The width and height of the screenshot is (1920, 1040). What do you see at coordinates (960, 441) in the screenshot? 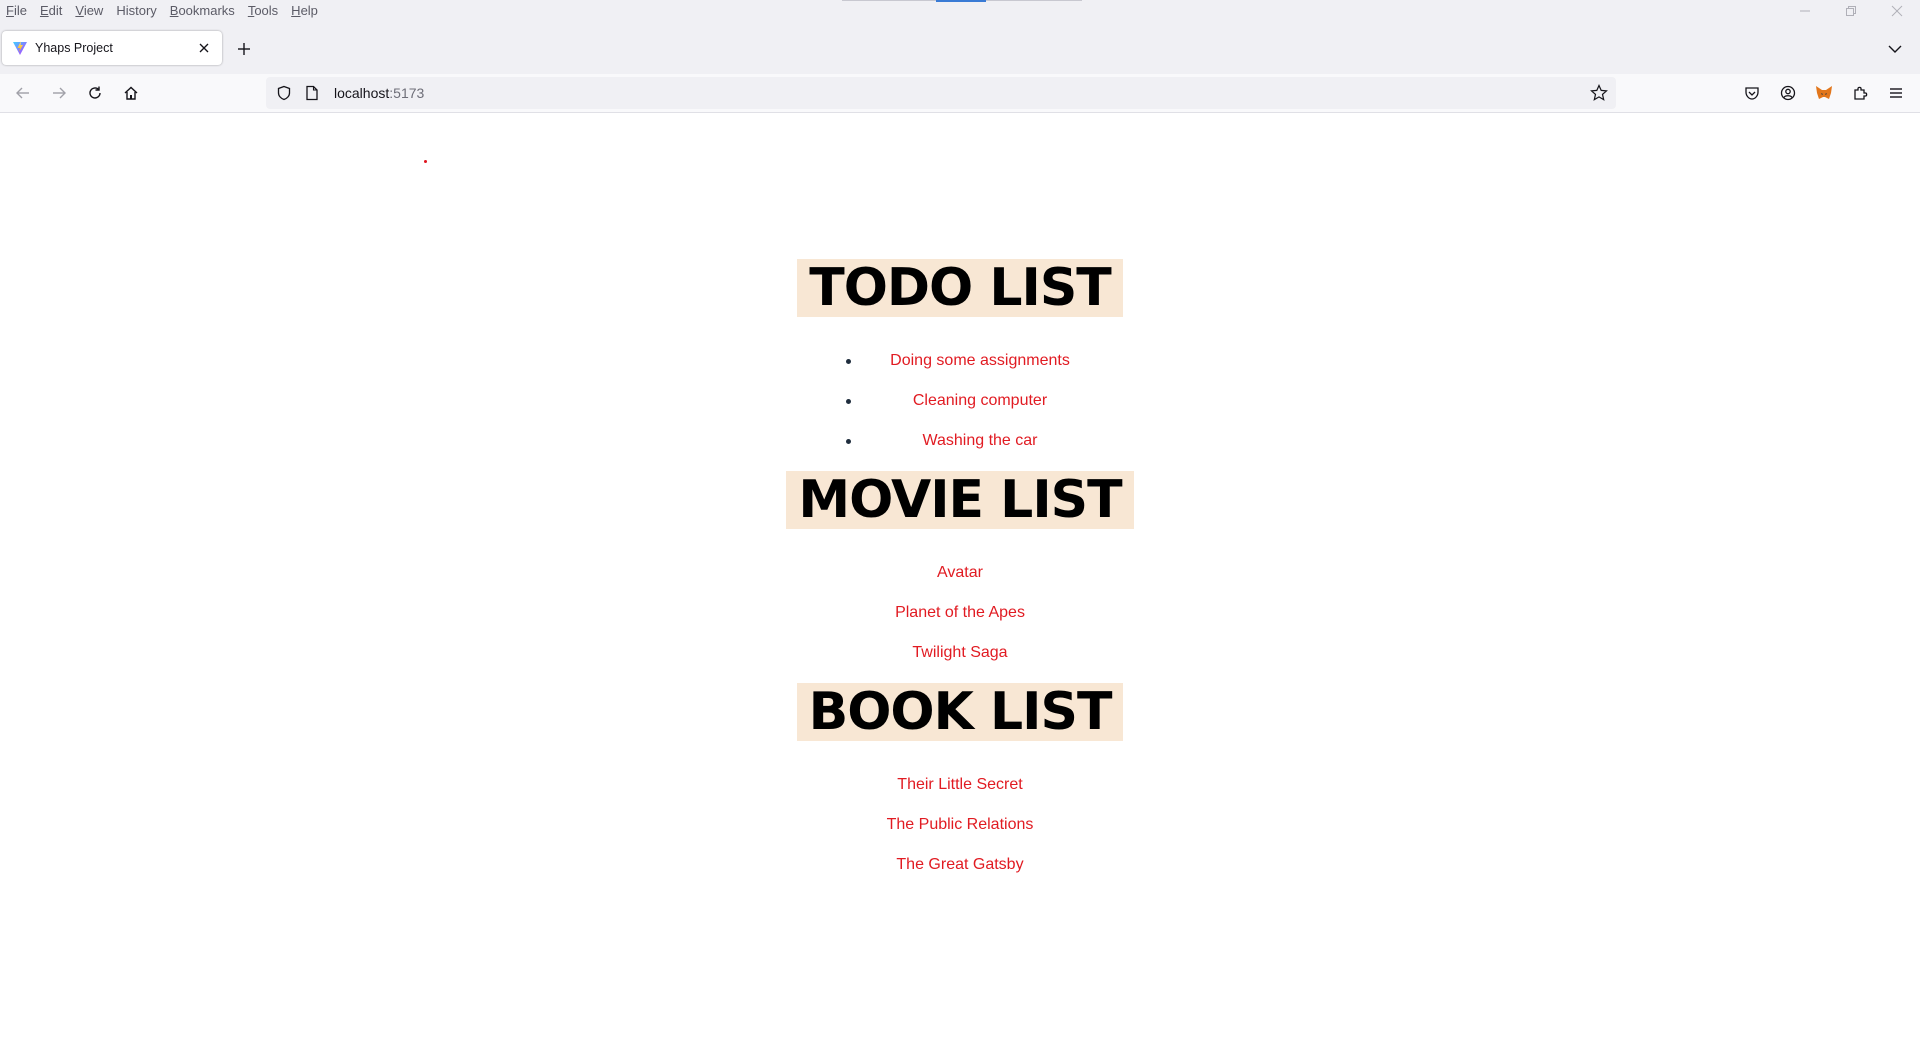
I see `todo-item: Washing the car` at bounding box center [960, 441].